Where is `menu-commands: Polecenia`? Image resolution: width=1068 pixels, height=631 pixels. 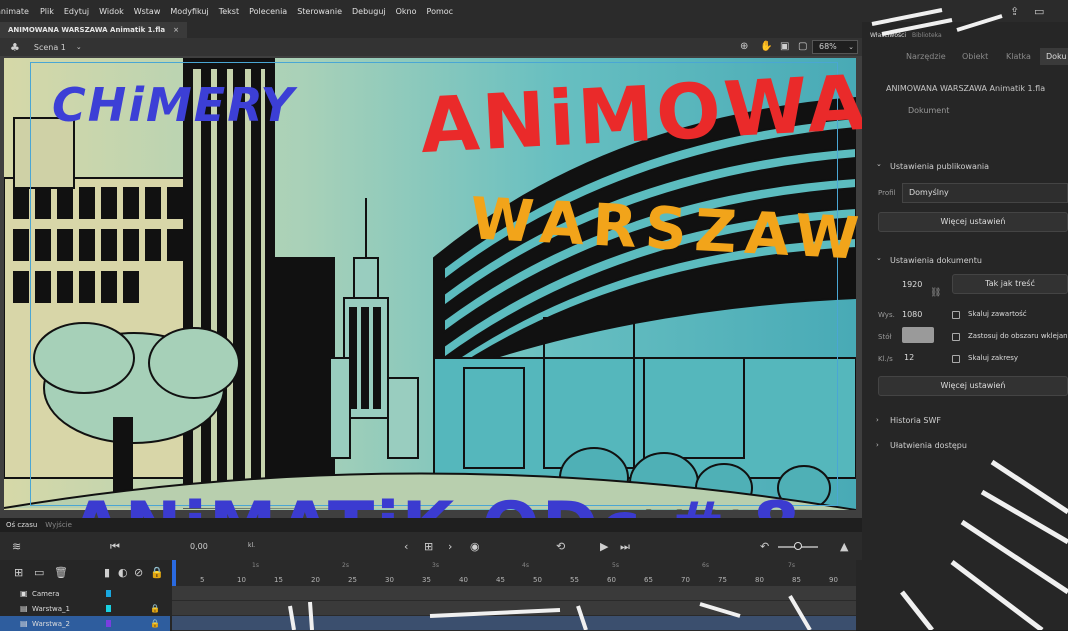 menu-commands: Polecenia is located at coordinates (268, 11).